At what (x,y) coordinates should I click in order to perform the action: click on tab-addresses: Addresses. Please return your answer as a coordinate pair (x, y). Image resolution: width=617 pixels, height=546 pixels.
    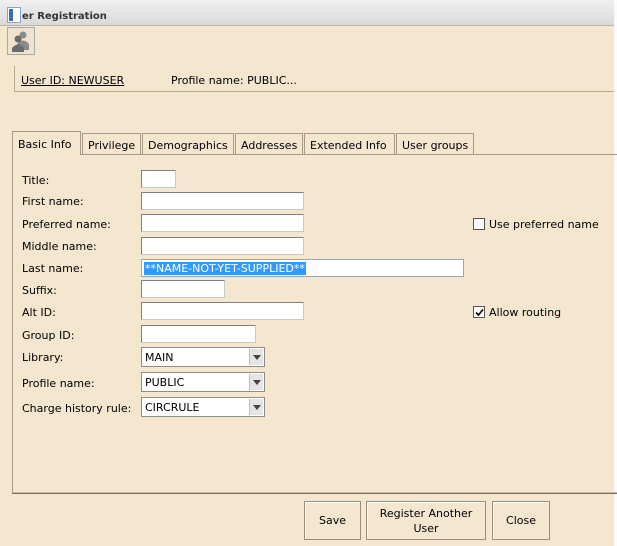
    Looking at the image, I should click on (269, 144).